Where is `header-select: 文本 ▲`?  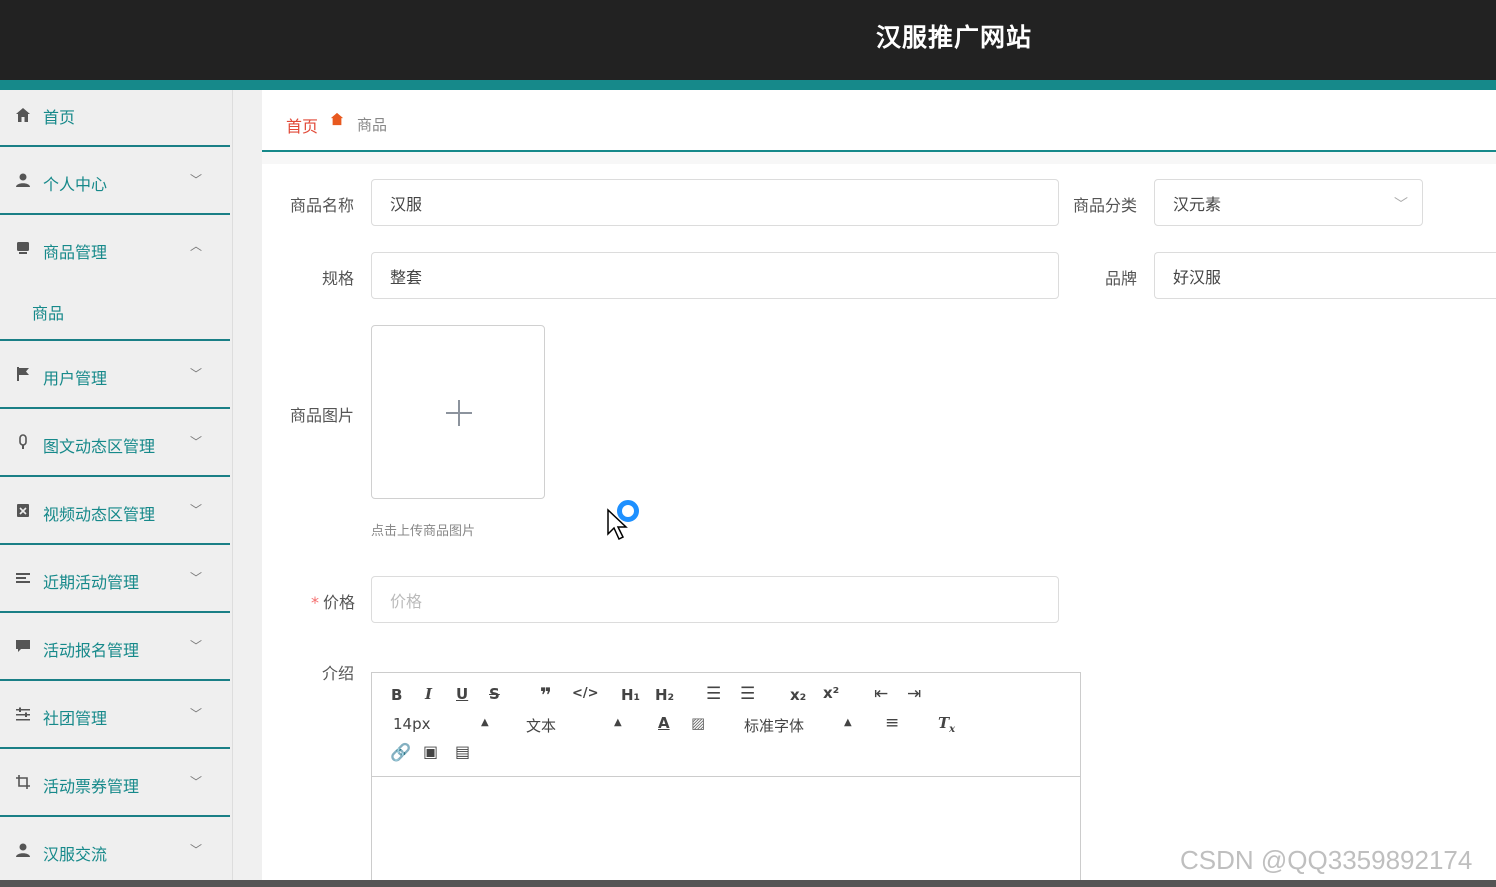 header-select: 文本 ▲ is located at coordinates (576, 725).